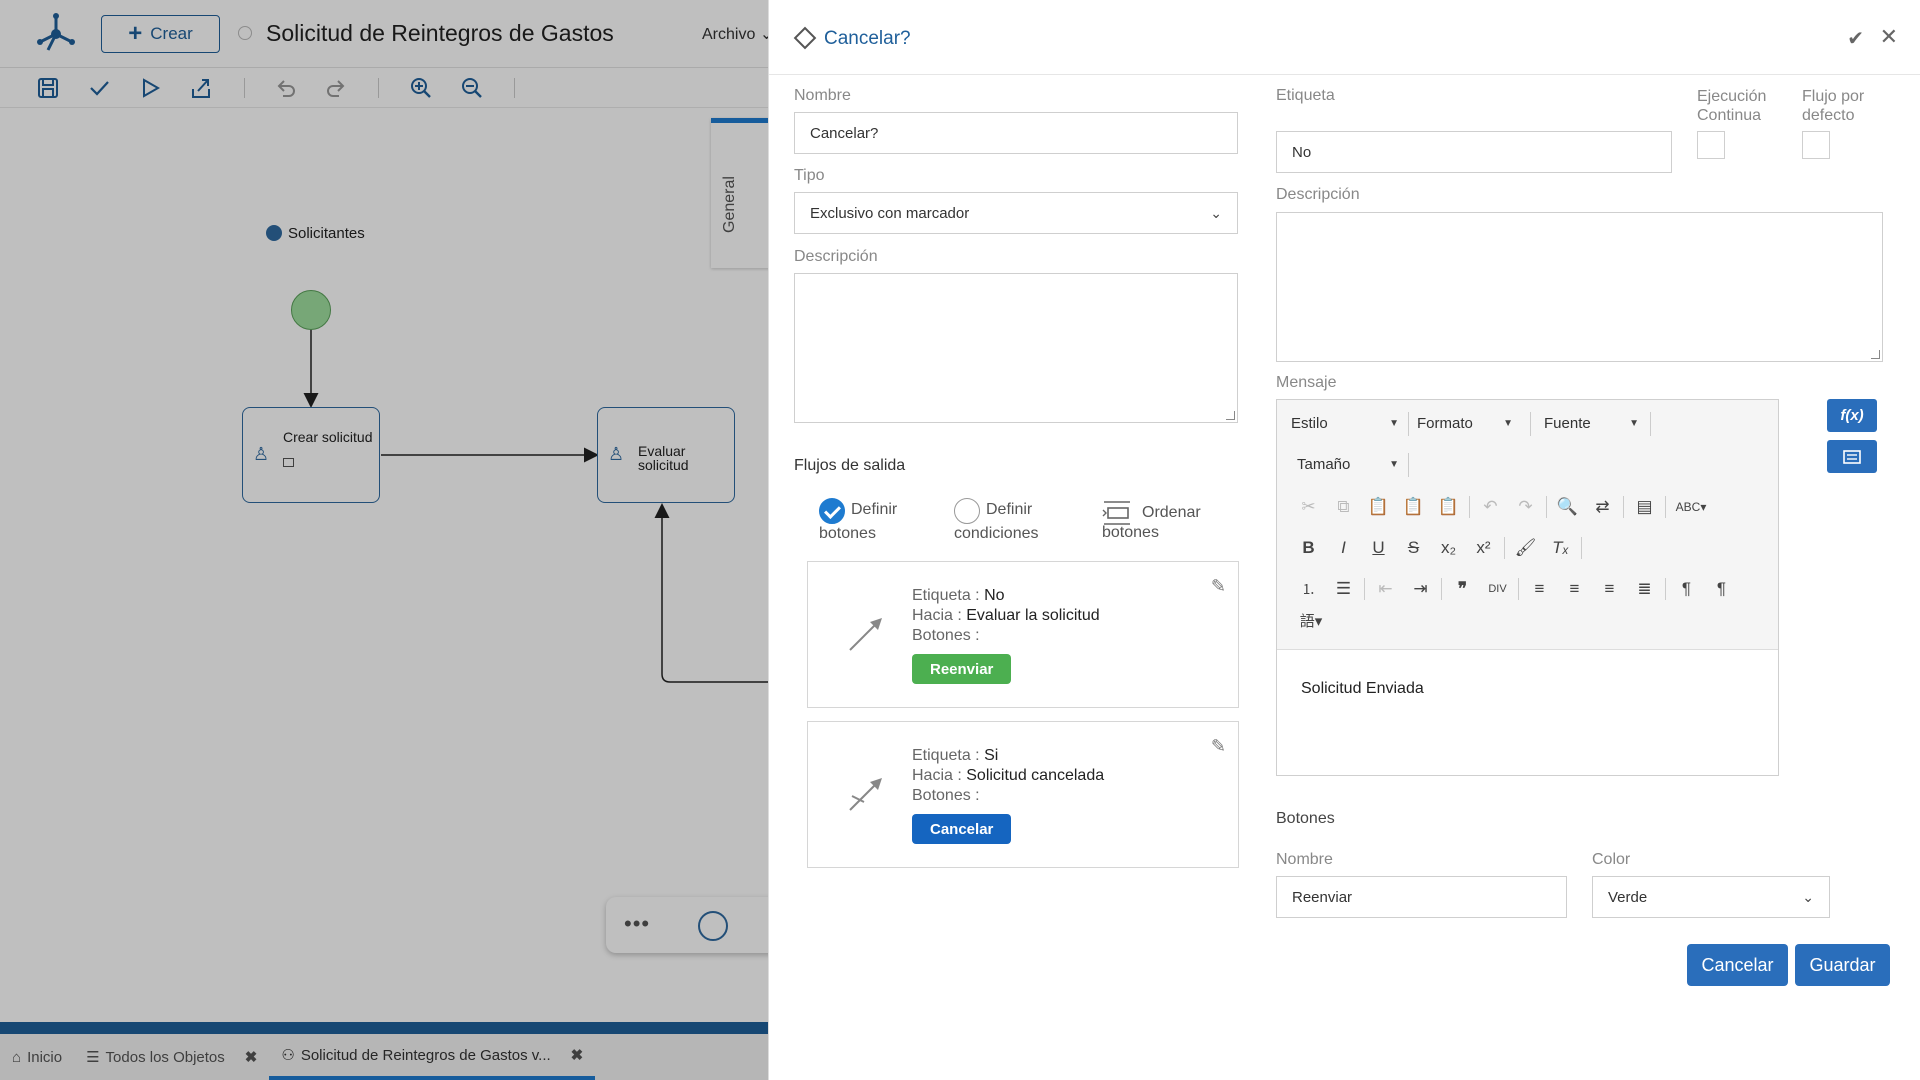  Describe the element at coordinates (1324, 464) in the screenshot. I see `tamano-label: Tamaño` at that location.